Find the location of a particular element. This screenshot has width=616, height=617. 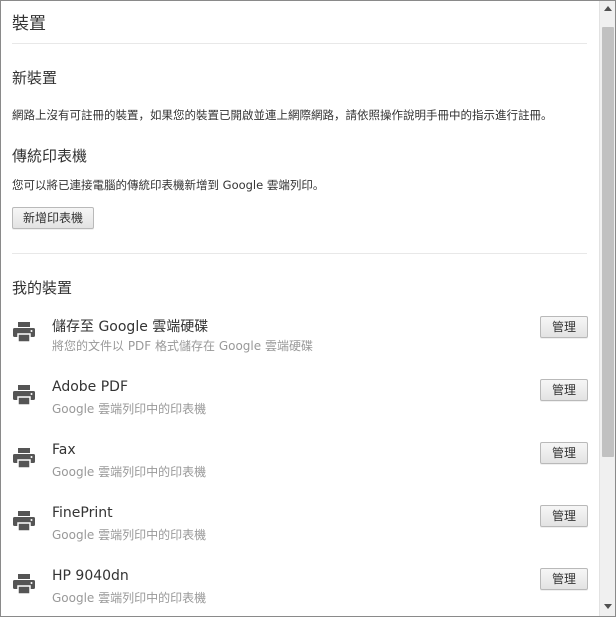

classic-printers-text: 您可以將已連接電腦的傳統印表機新增到 Google 雲端列印。 is located at coordinates (168, 185).